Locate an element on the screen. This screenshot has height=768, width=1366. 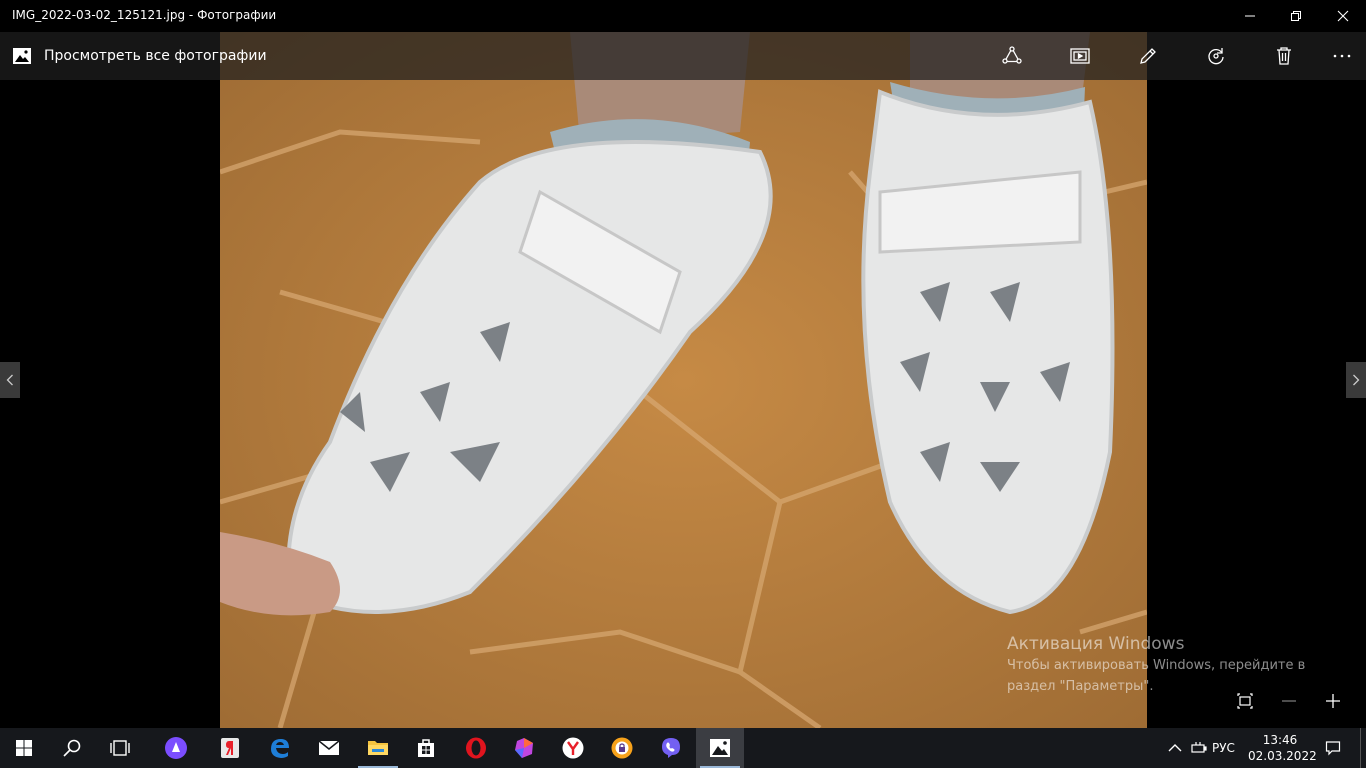
view-all-photos-button: Просмотреть все фотографии is located at coordinates (133, 56).